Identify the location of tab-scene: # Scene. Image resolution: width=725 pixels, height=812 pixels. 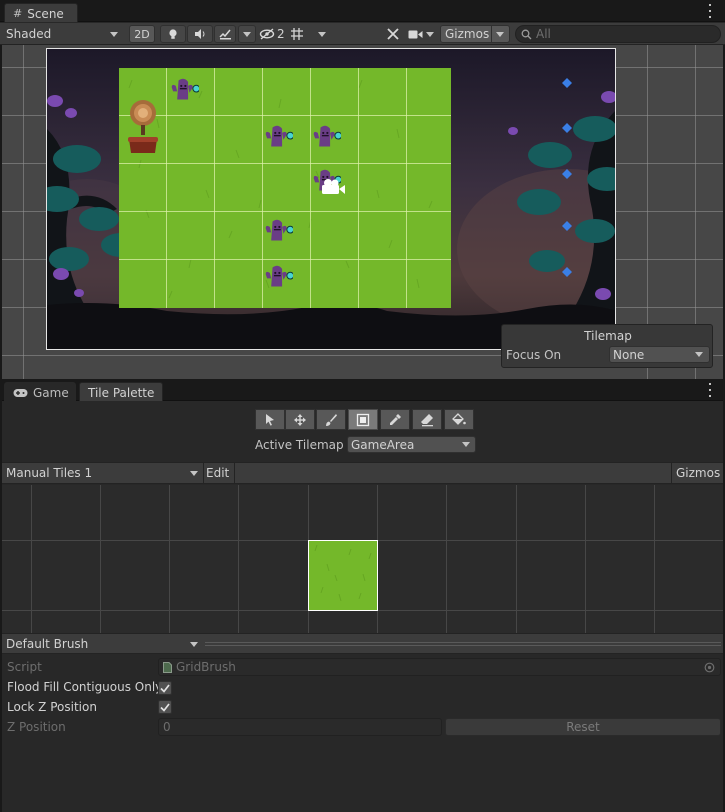
(41, 12).